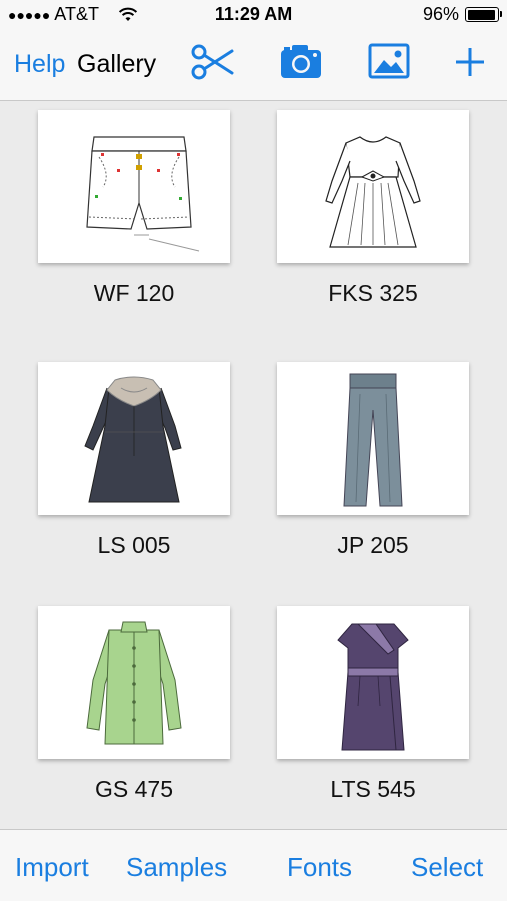  I want to click on gallery-thumbnail-dark-dress, so click(134, 438).